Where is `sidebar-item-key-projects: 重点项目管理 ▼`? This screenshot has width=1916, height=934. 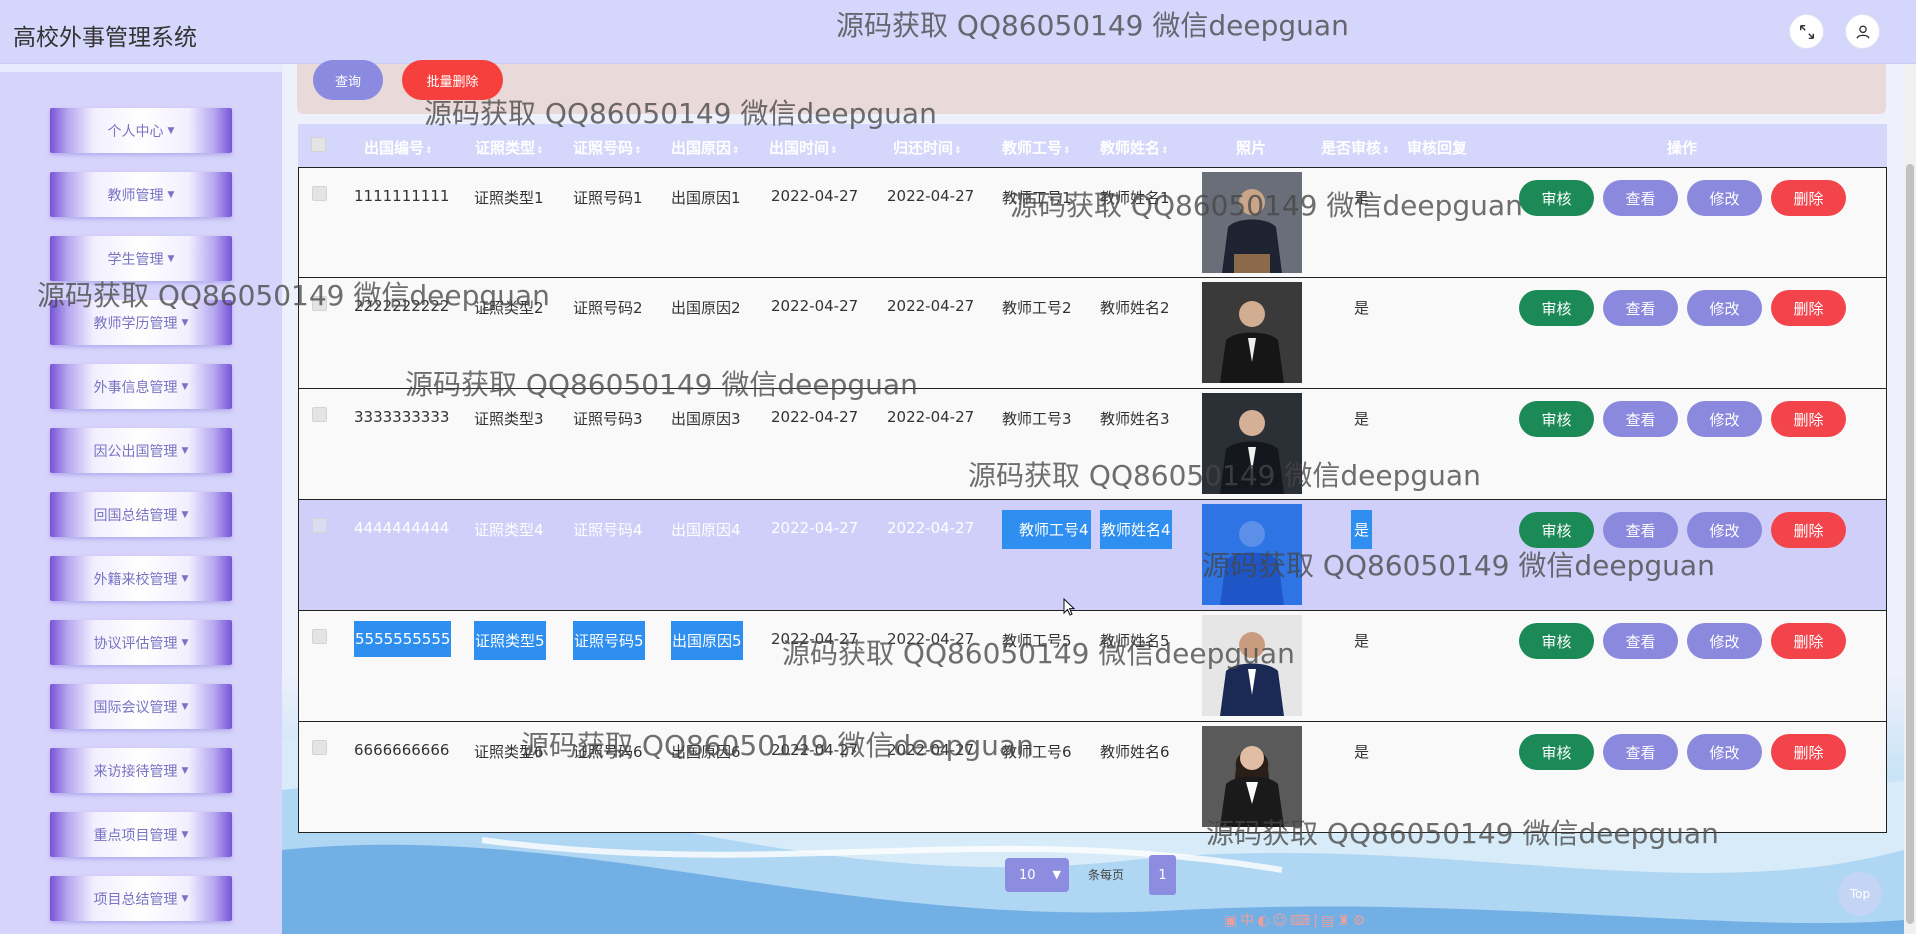
sidebar-item-key-projects: 重点项目管理 ▼ is located at coordinates (141, 834).